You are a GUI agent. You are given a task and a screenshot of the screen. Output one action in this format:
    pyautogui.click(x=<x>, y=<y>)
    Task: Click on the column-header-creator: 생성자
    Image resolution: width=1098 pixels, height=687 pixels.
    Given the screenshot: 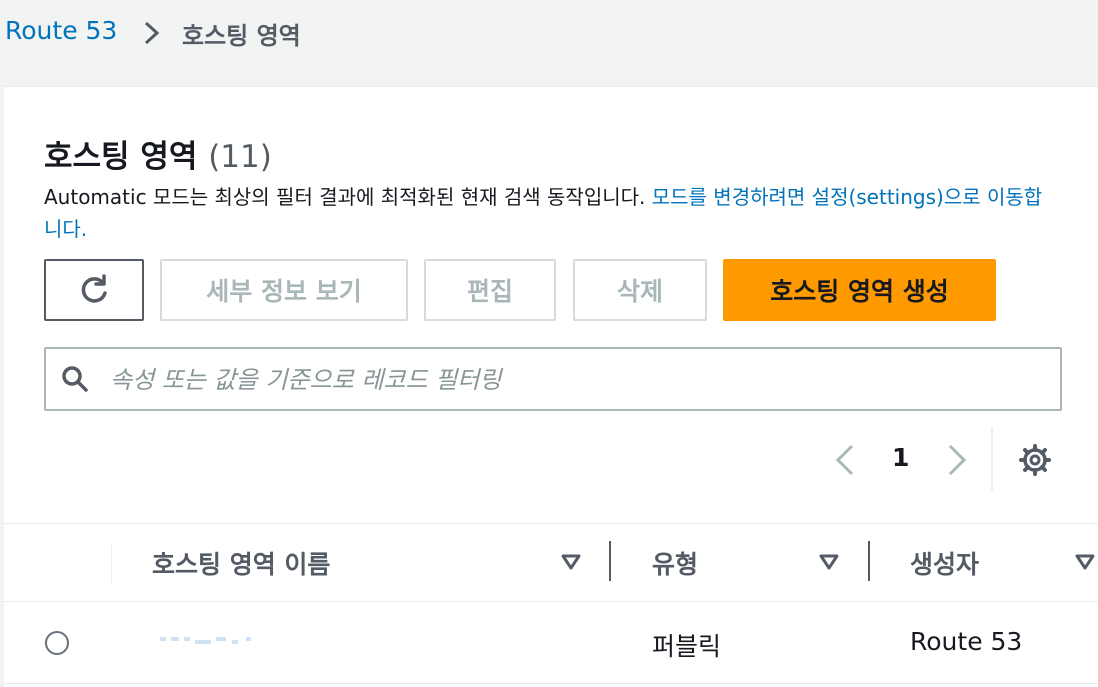 What is the action you would take?
    pyautogui.click(x=944, y=563)
    